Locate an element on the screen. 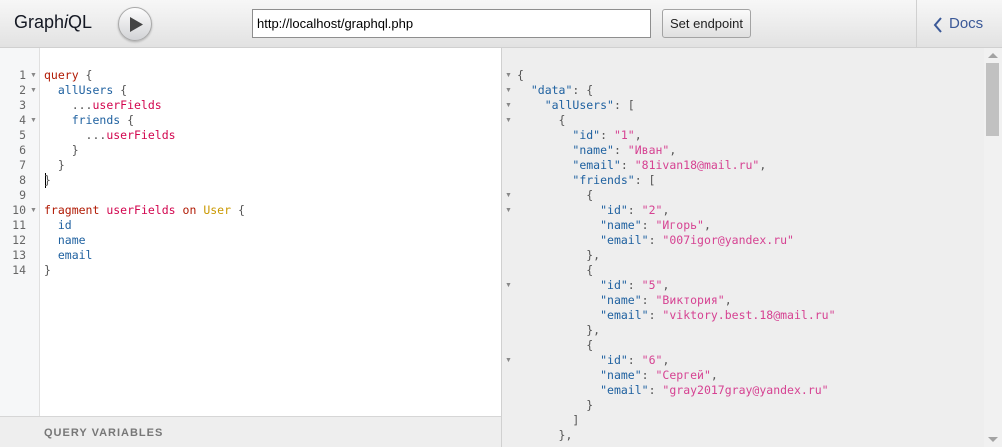  code-line: "email": "gray2017gray@yandex.ru" is located at coordinates (673, 390).